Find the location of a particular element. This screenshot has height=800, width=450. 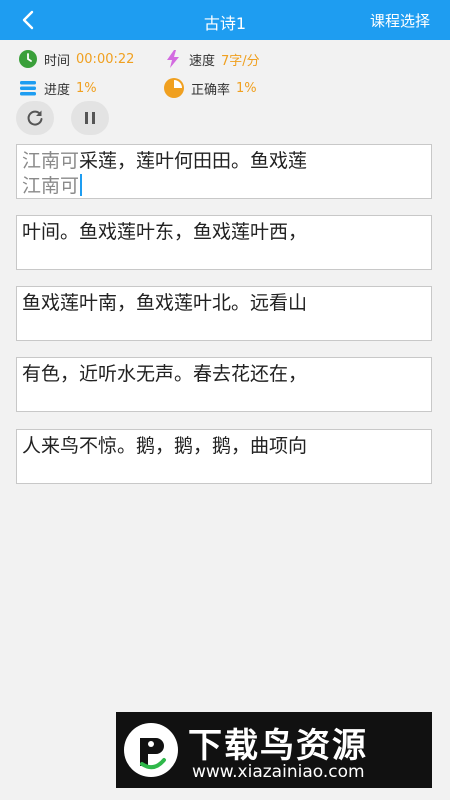

brand-name: 下载鸟资源 is located at coordinates (278, 746).